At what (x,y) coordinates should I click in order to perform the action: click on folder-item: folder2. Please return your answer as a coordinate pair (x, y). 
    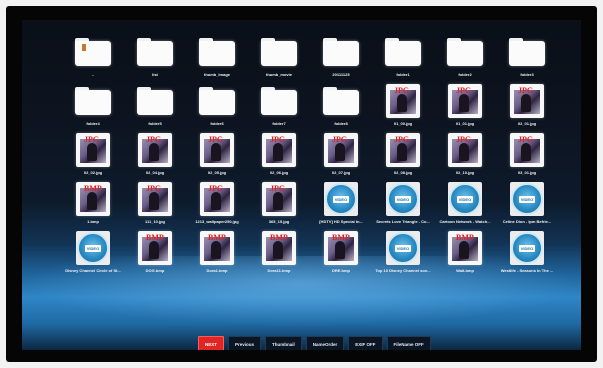
    Looking at the image, I should click on (465, 58).